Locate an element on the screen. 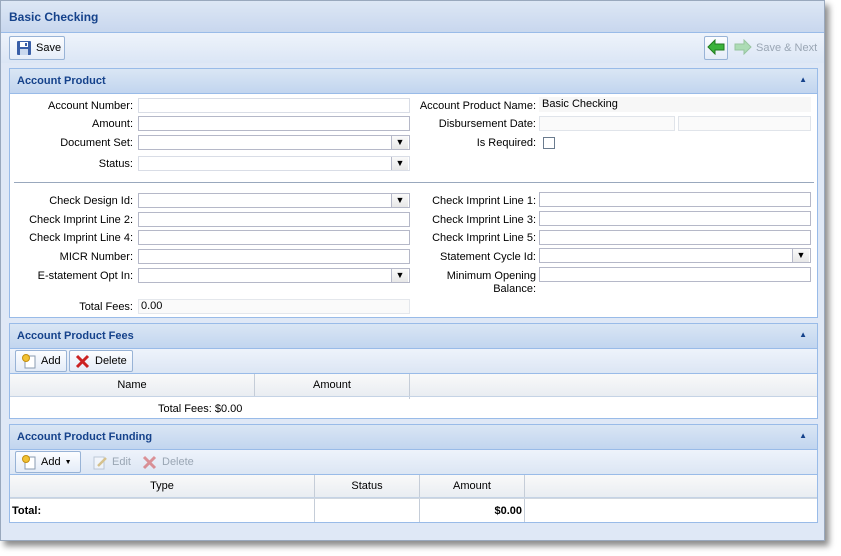  funding-column-type: Type is located at coordinates (162, 486).